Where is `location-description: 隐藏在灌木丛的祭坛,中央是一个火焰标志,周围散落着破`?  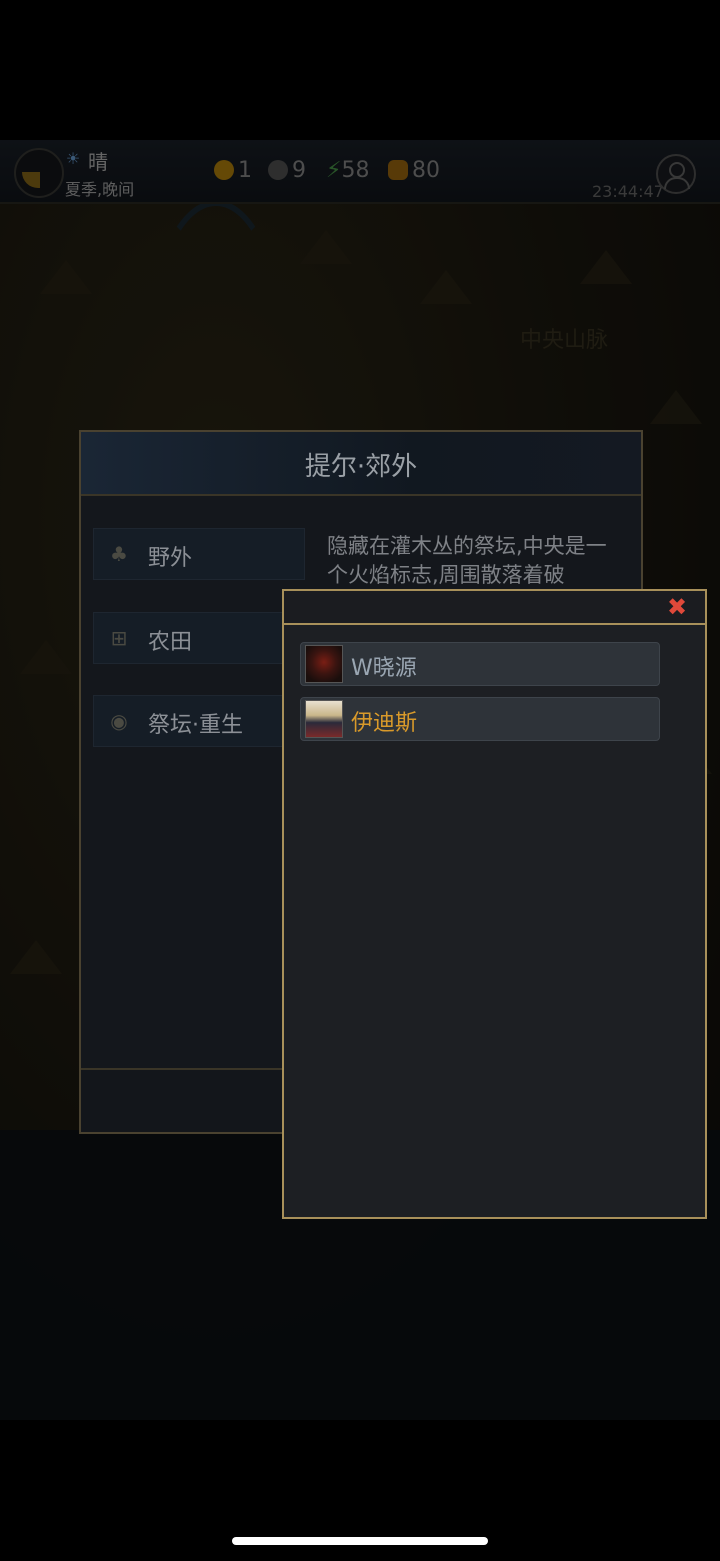
location-description: 隐藏在灌木丛的祭坛,中央是一个火焰标志,周围散落着破 is located at coordinates (467, 560).